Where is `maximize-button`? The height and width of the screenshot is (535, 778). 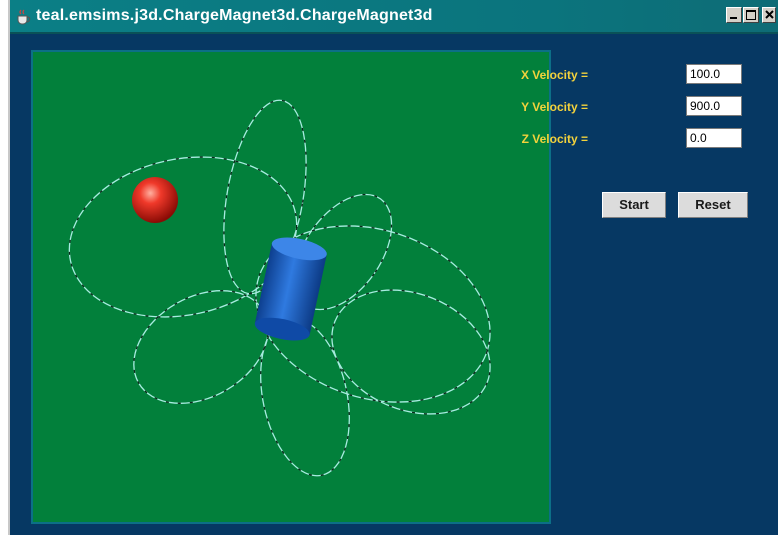
maximize-button is located at coordinates (751, 15).